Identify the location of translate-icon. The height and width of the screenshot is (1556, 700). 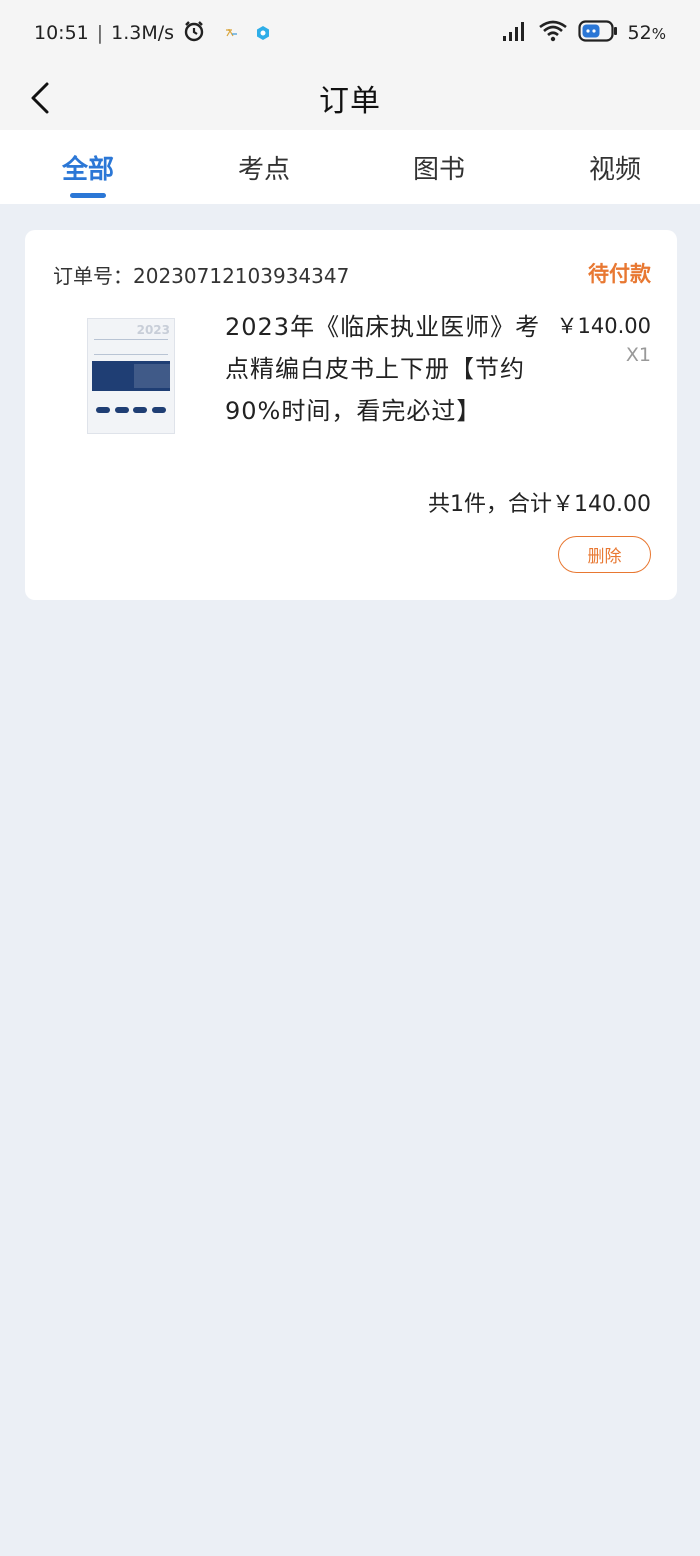
(231, 33).